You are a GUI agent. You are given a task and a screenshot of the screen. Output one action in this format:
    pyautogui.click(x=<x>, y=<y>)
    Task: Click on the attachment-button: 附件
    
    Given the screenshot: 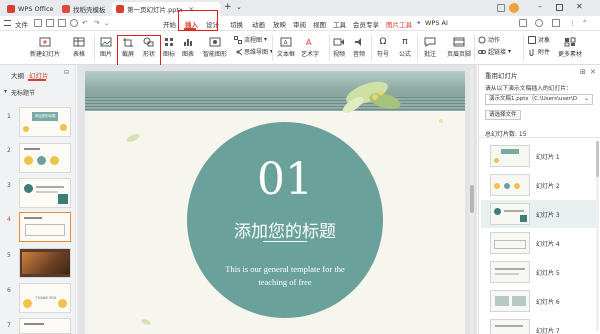 What is the action you would take?
    pyautogui.click(x=539, y=51)
    